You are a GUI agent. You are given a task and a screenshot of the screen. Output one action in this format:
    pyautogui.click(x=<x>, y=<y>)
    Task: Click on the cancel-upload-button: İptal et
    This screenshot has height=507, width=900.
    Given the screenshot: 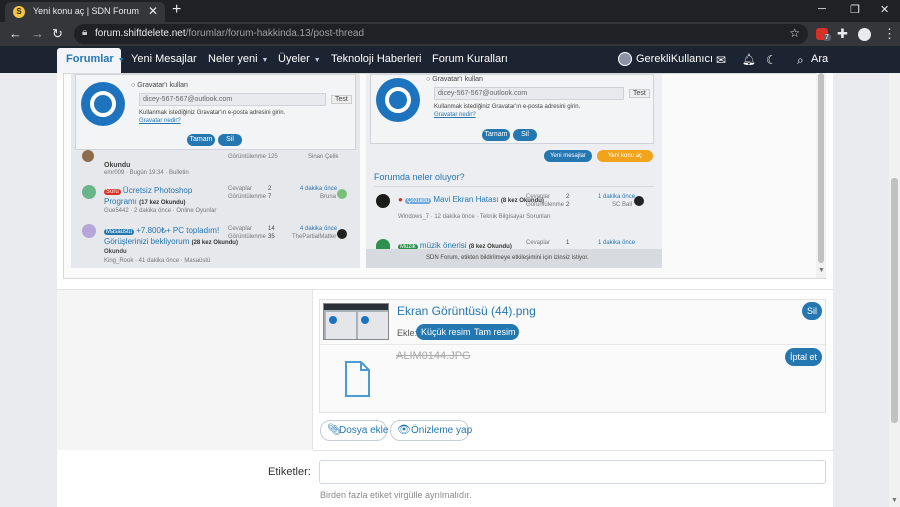 What is the action you would take?
    pyautogui.click(x=803, y=357)
    